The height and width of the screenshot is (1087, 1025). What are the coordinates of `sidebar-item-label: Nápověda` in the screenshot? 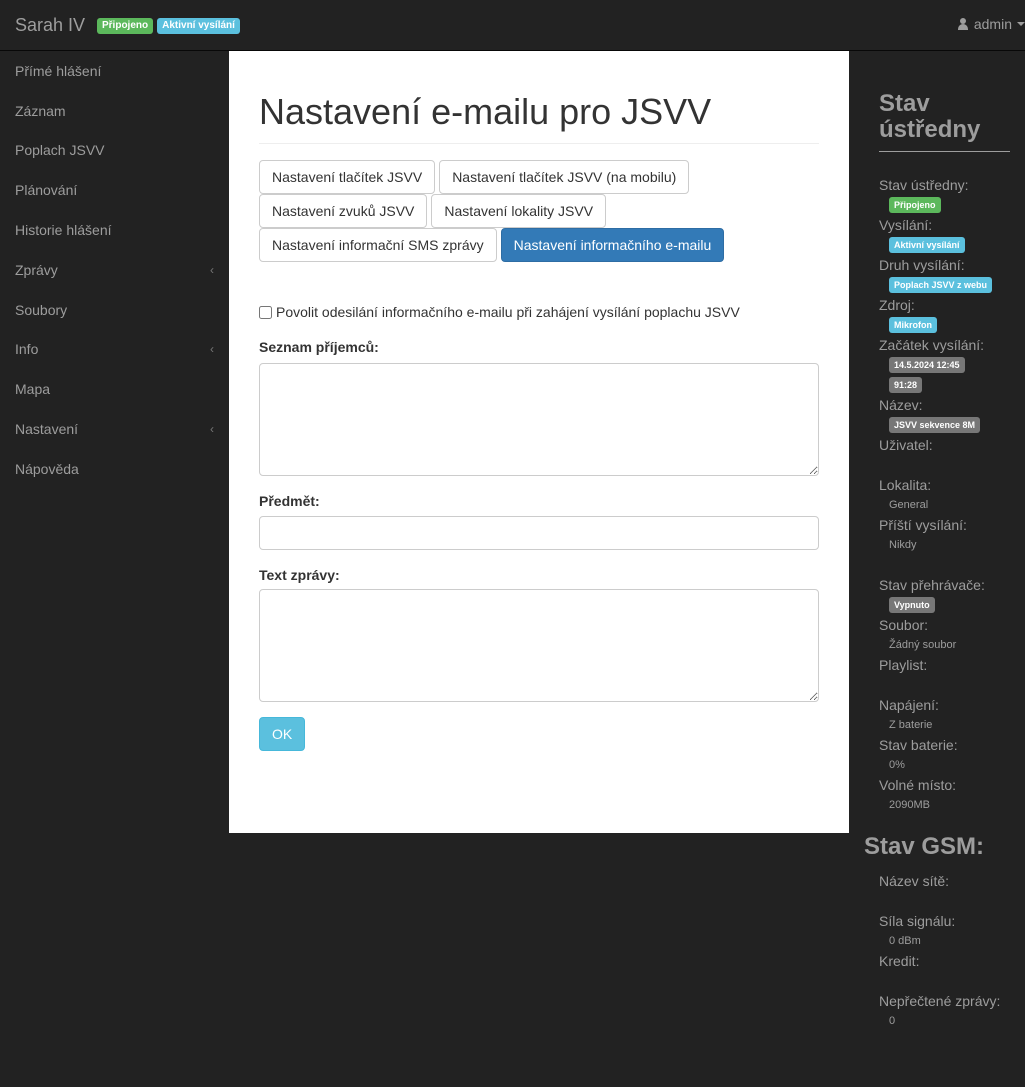 It's located at (47, 468).